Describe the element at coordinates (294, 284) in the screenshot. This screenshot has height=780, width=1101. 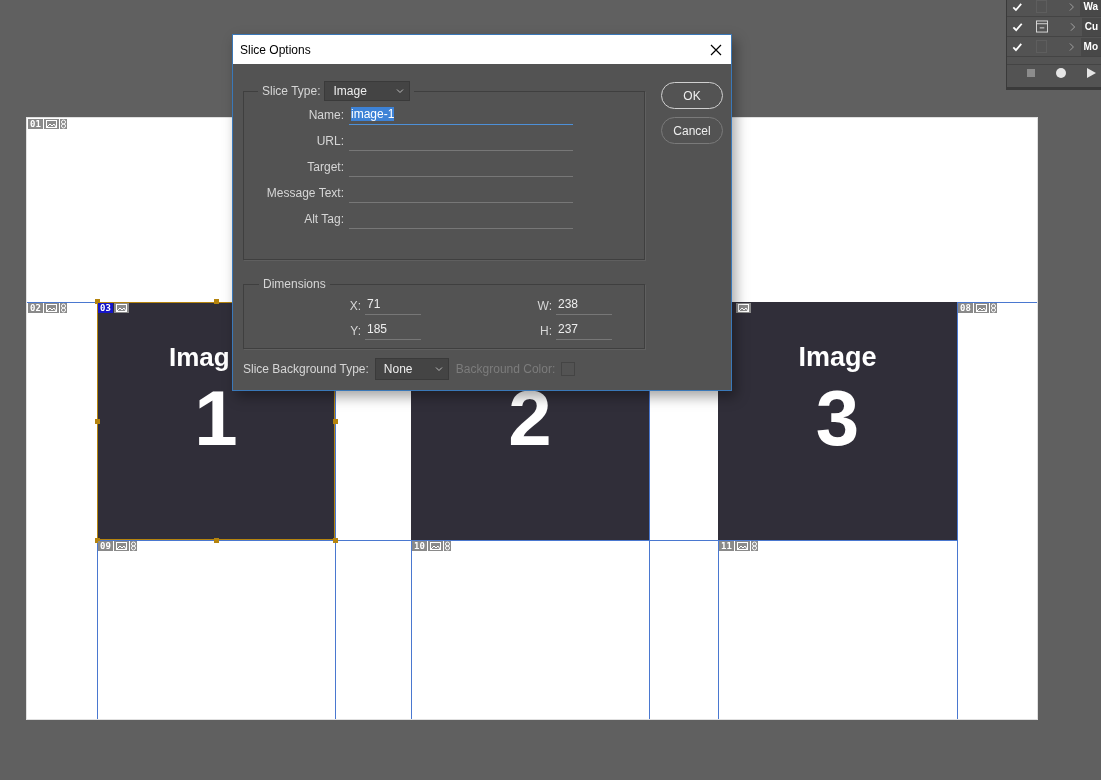
I see `group-title: Dimensions` at that location.